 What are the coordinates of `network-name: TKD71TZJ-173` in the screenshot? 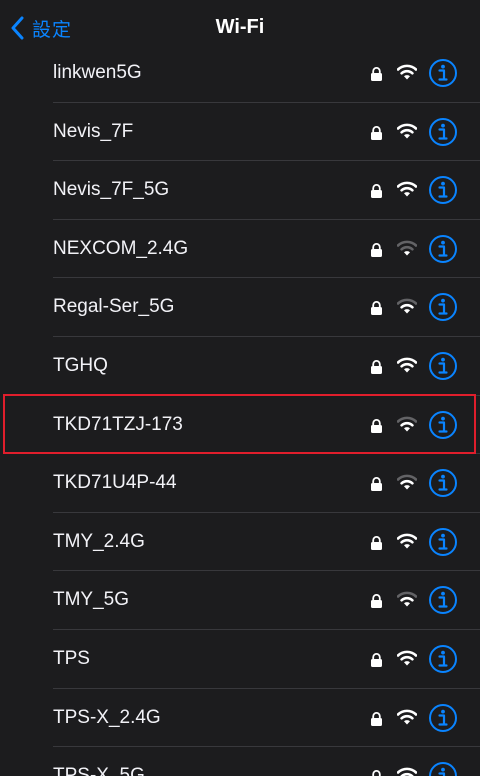 It's located at (118, 424).